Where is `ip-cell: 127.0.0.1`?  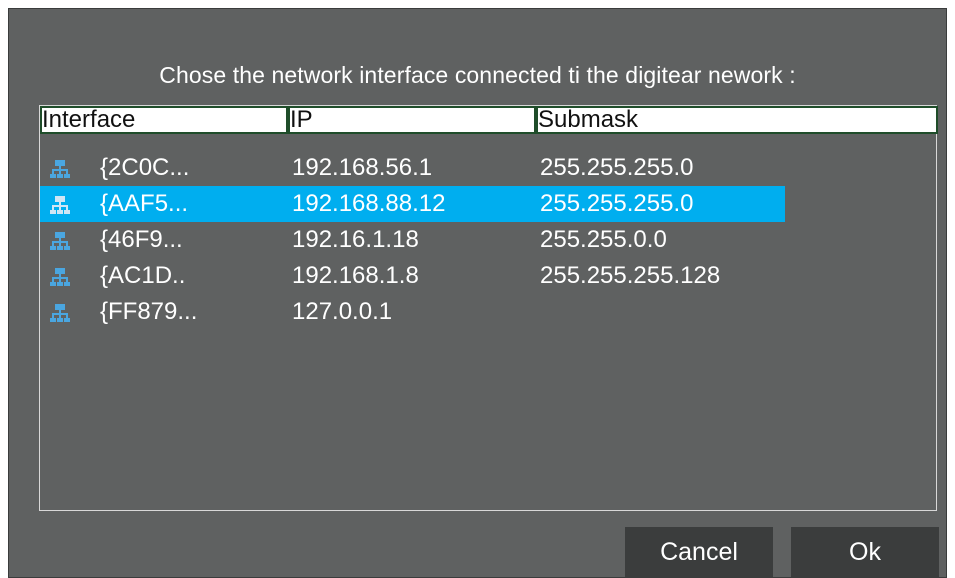
ip-cell: 127.0.0.1 is located at coordinates (342, 311).